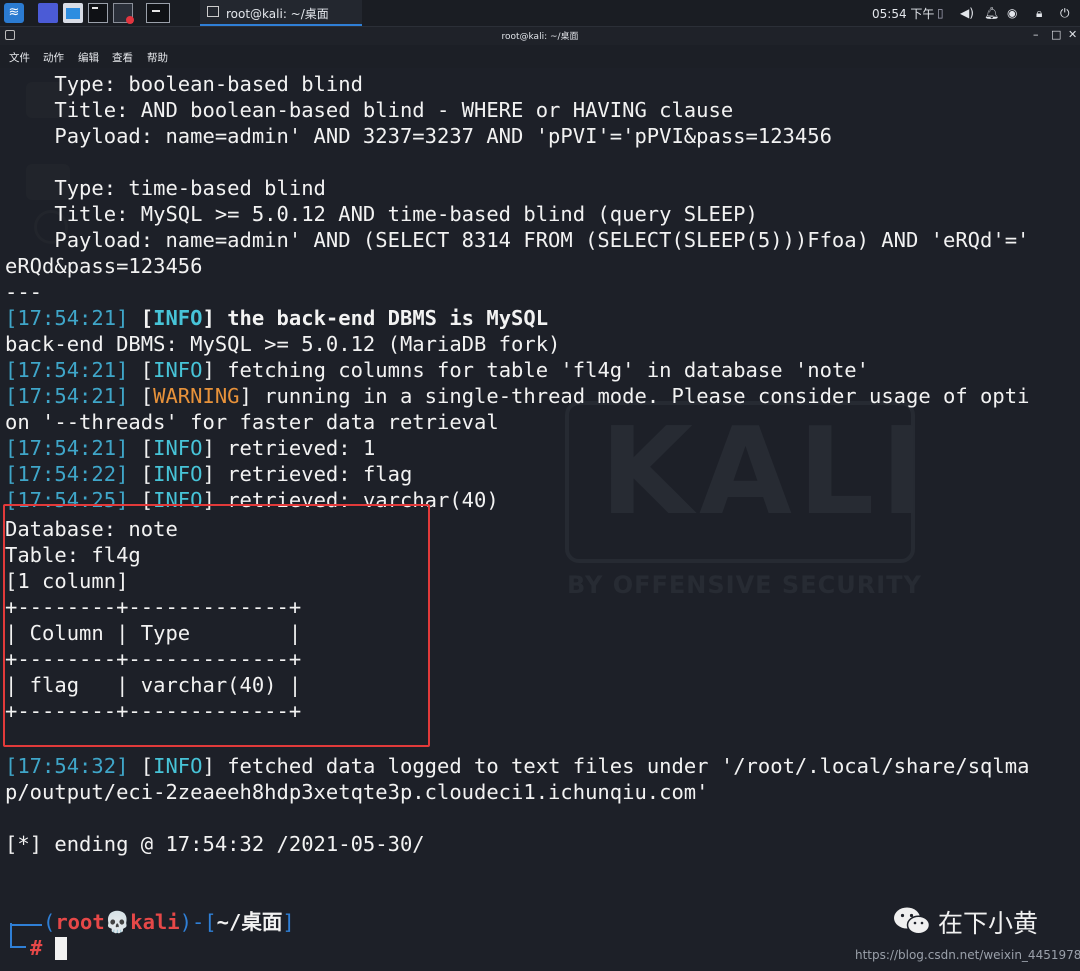 The height and width of the screenshot is (971, 1080). I want to click on wechat-icon, so click(912, 921).